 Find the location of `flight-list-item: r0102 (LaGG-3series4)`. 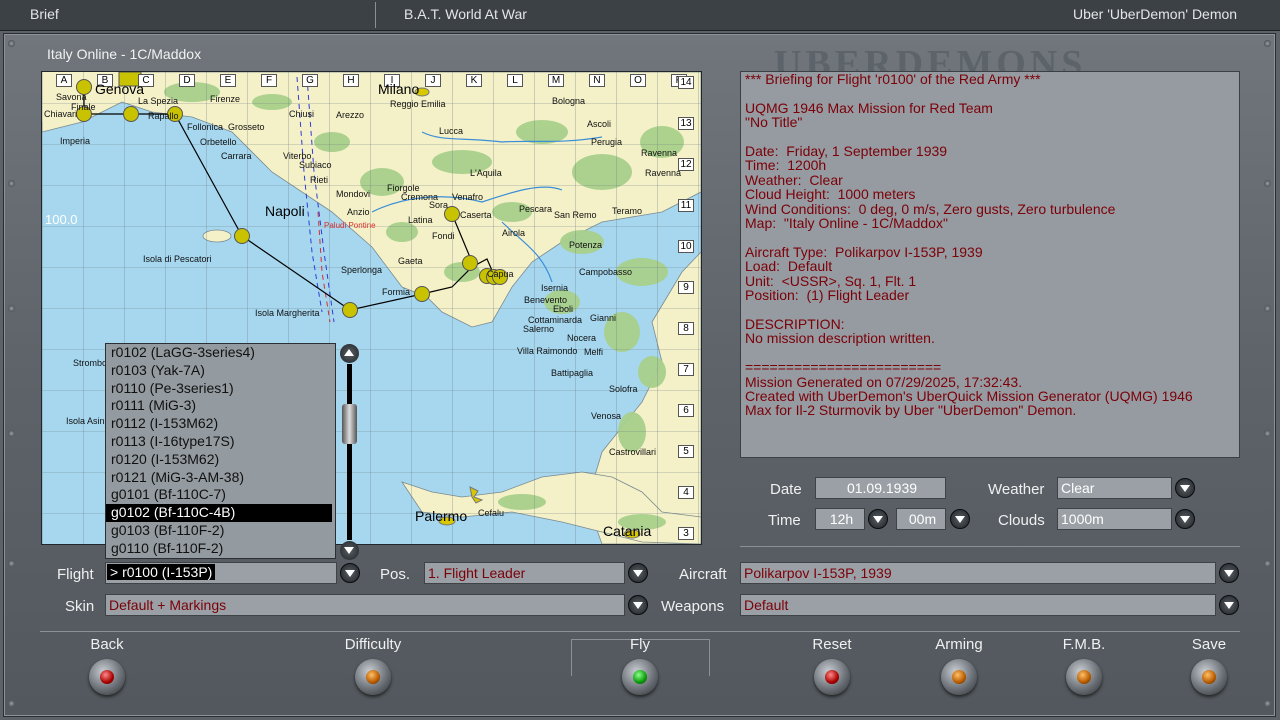

flight-list-item: r0102 (LaGG-3series4) is located at coordinates (220, 353).